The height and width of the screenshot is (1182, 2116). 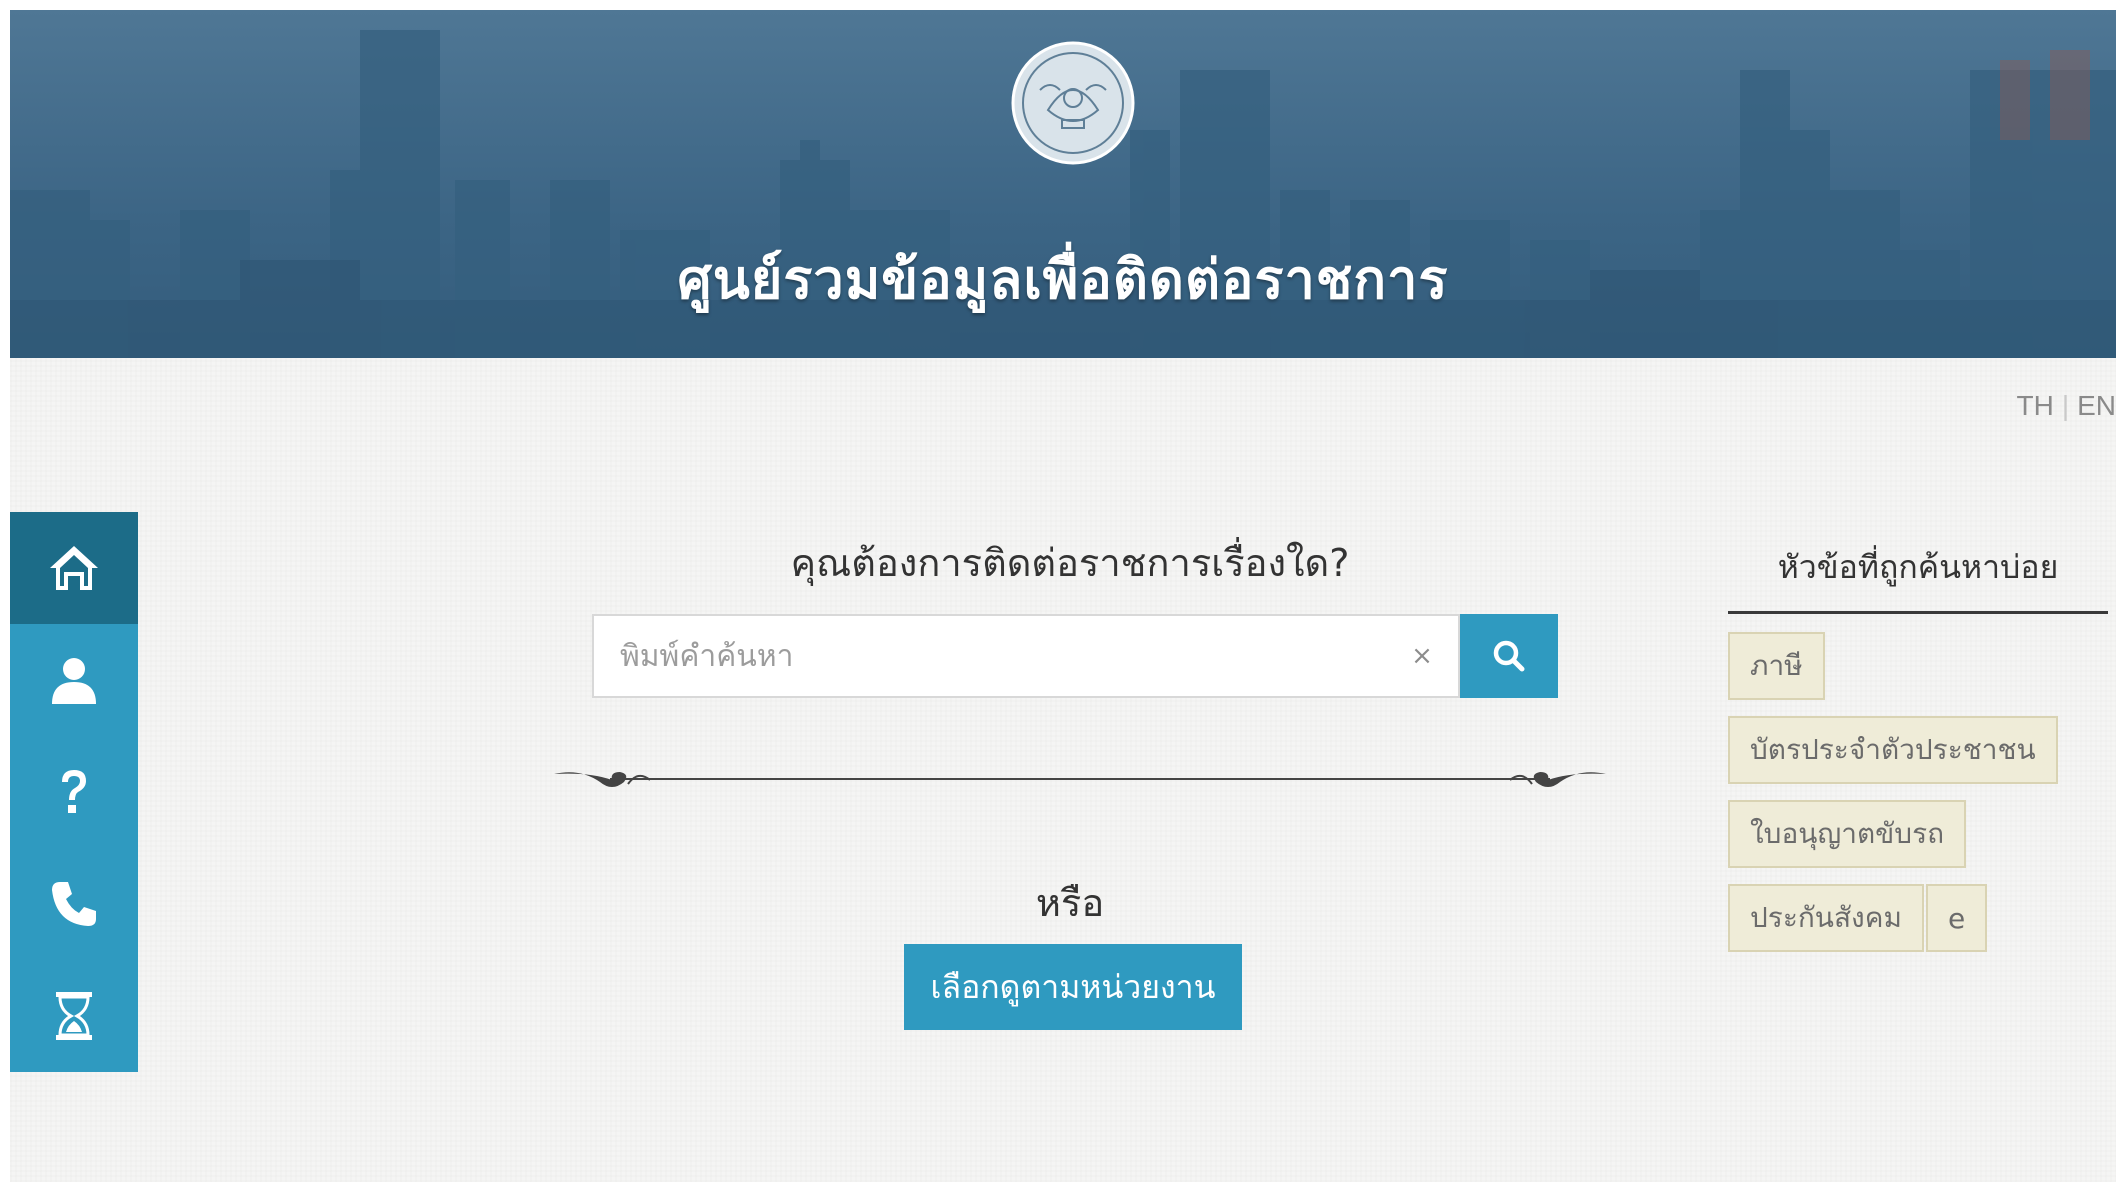 I want to click on side-menu-contact, so click(x=74, y=904).